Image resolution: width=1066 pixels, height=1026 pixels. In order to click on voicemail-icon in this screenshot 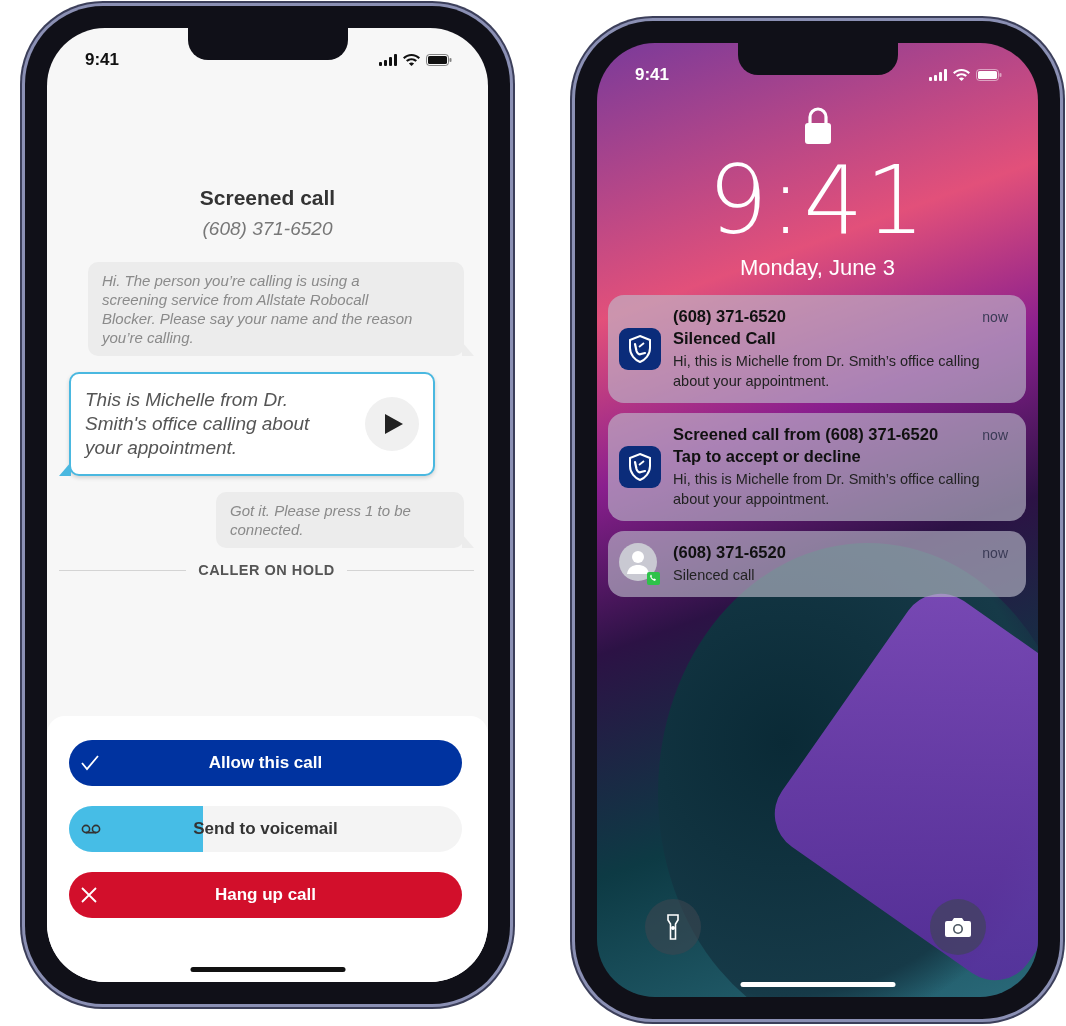, I will do `click(91, 829)`.